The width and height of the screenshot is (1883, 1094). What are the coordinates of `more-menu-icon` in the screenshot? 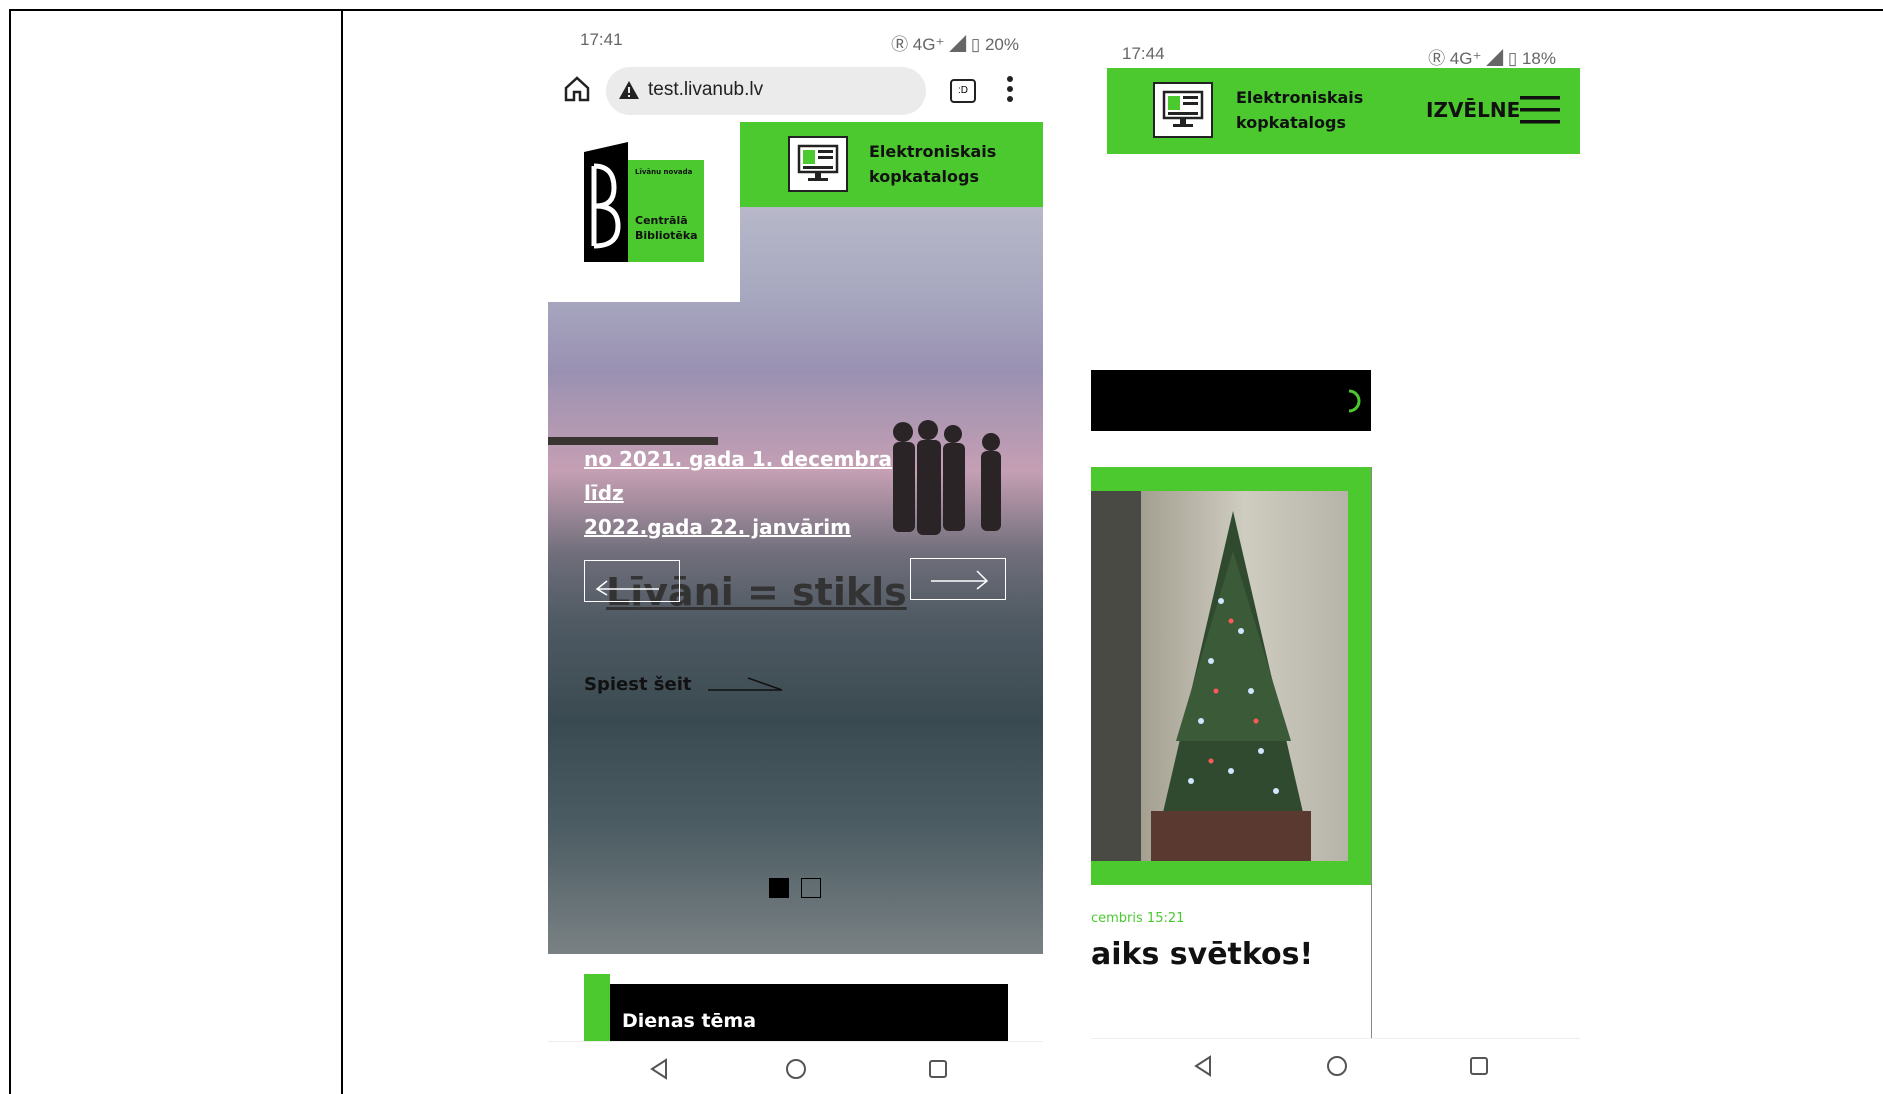 It's located at (1010, 89).